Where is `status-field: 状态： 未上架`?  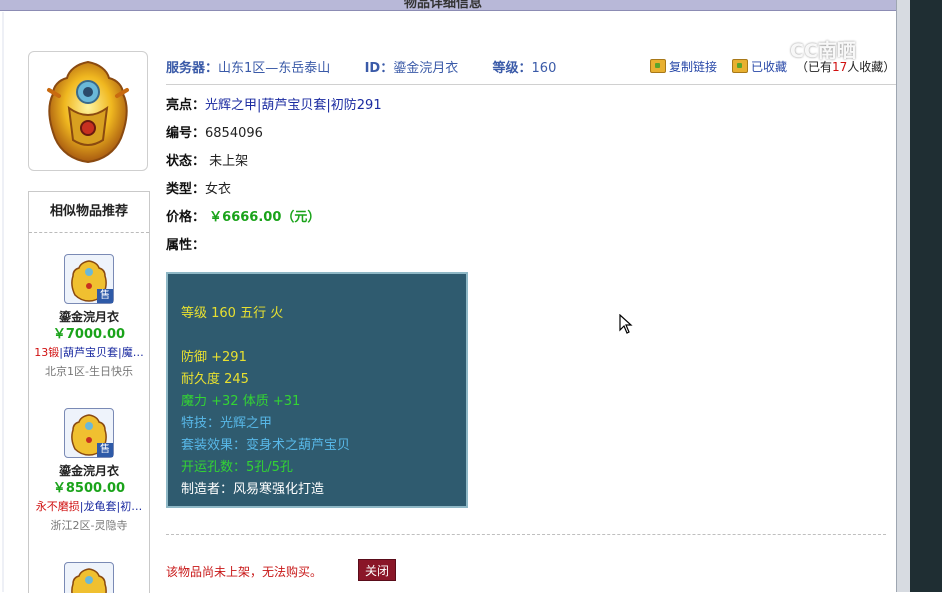 status-field: 状态： 未上架 is located at coordinates (207, 162).